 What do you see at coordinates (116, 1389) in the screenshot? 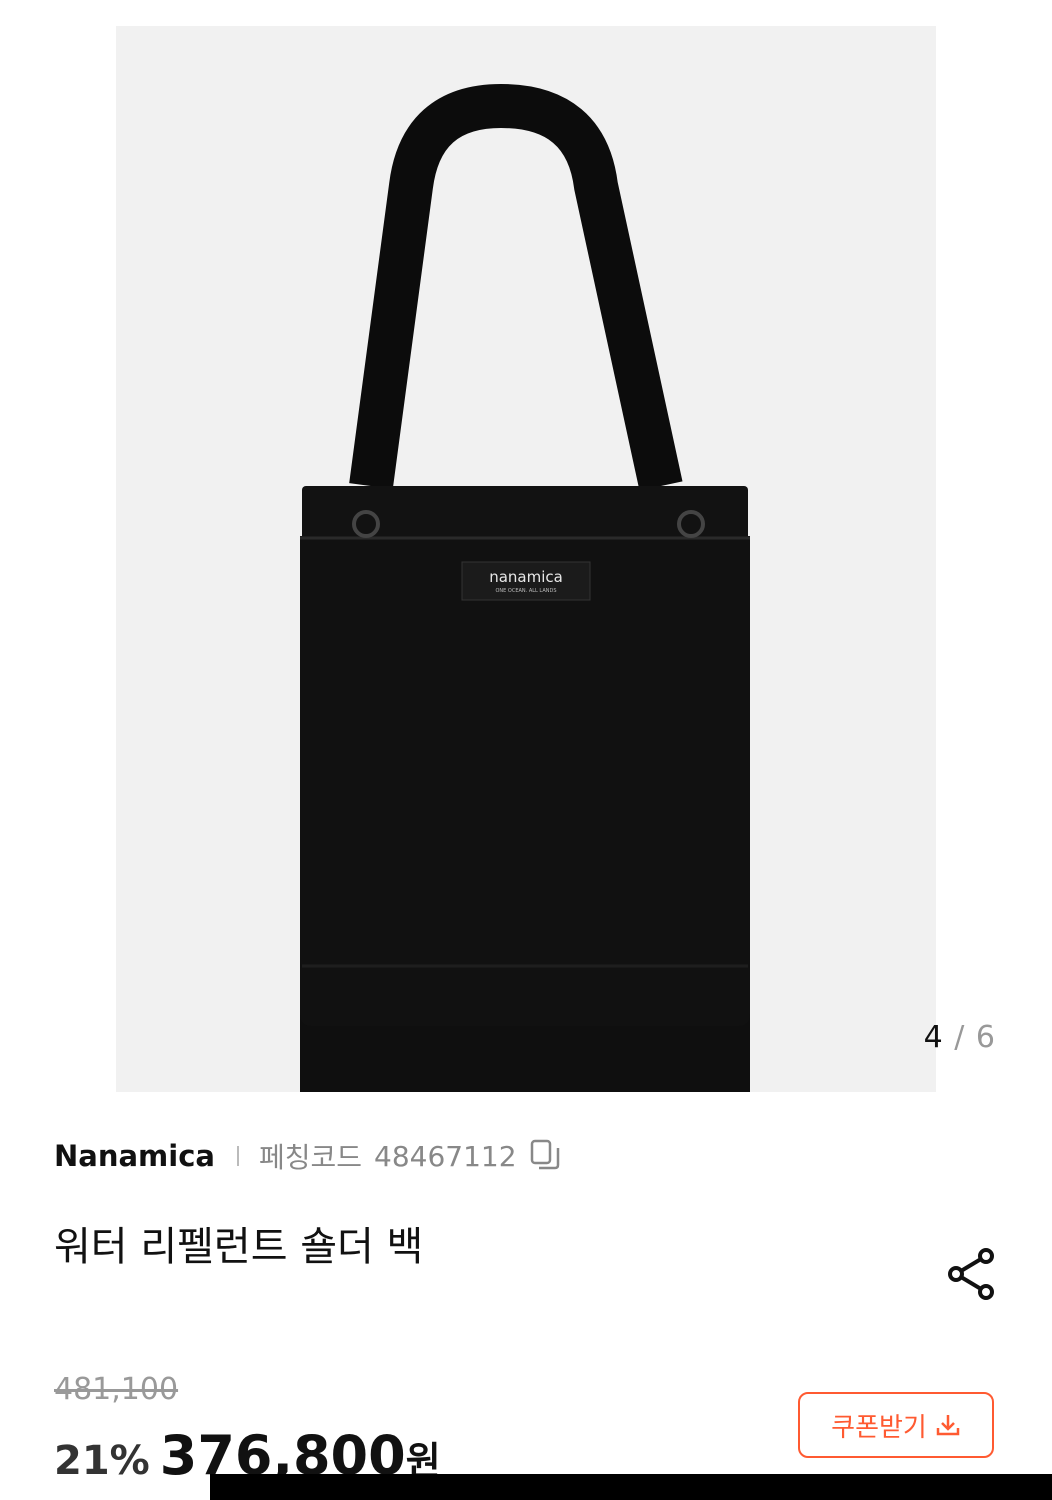
I see `original-price: 481,100` at bounding box center [116, 1389].